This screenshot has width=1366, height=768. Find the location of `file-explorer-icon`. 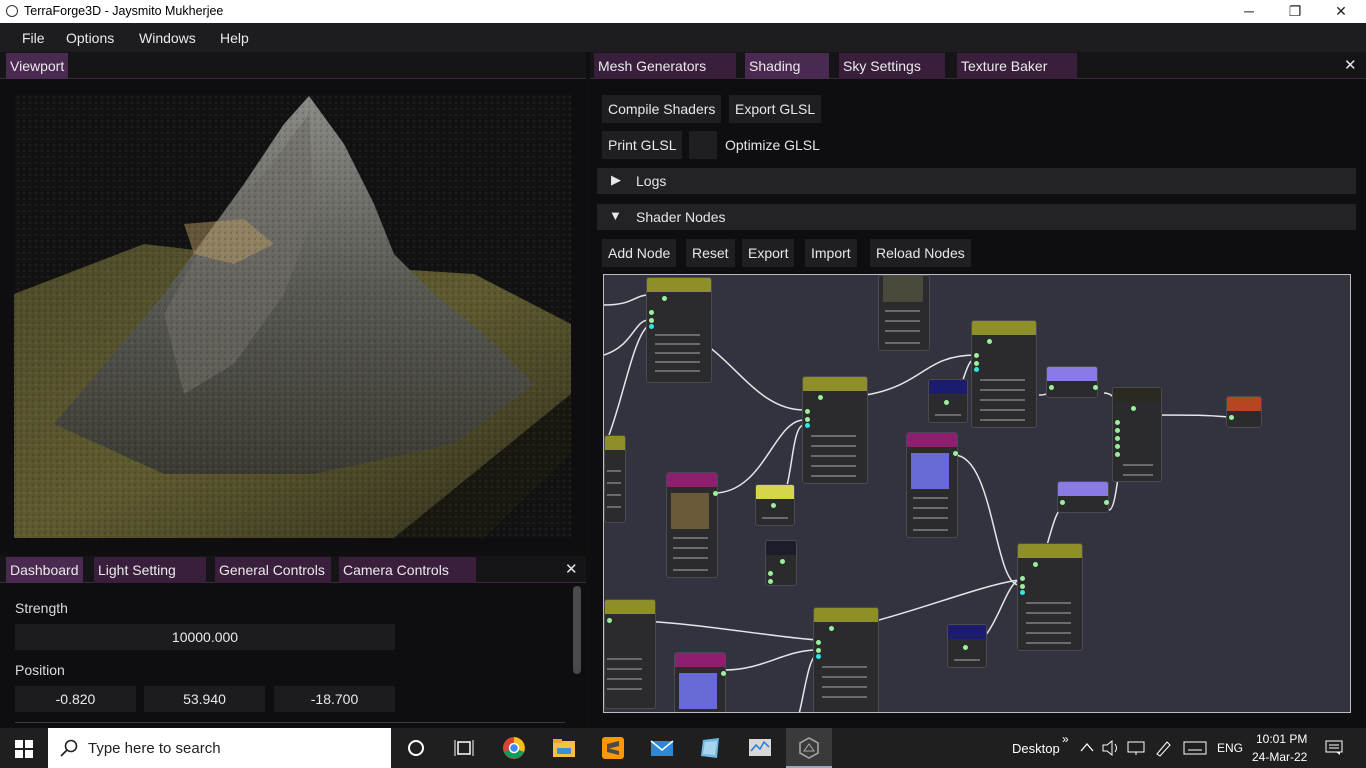

file-explorer-icon is located at coordinates (564, 748).